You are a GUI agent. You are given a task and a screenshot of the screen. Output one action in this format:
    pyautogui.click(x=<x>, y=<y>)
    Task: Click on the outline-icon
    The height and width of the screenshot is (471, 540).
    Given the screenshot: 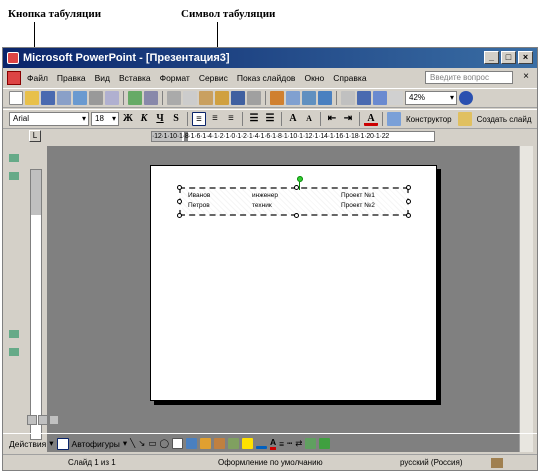 What is the action you would take?
    pyautogui.click(x=14, y=158)
    